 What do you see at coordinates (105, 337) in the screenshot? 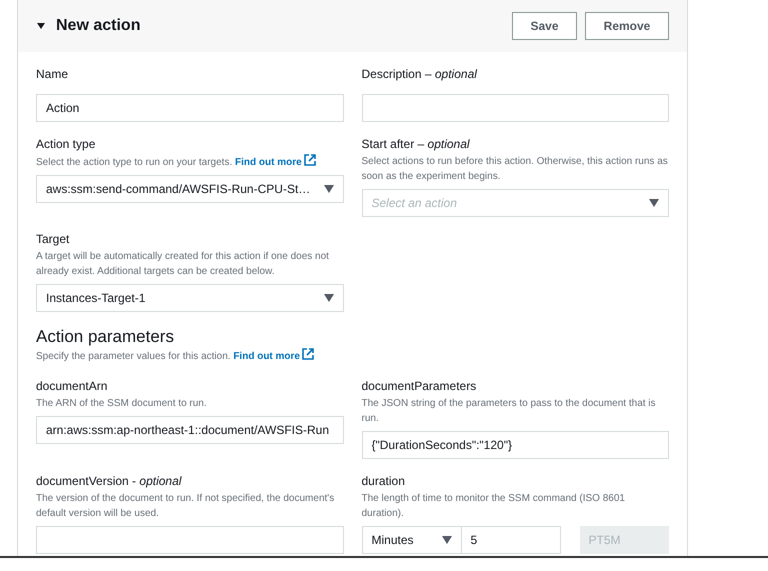
I see `section-heading: Action parameters` at bounding box center [105, 337].